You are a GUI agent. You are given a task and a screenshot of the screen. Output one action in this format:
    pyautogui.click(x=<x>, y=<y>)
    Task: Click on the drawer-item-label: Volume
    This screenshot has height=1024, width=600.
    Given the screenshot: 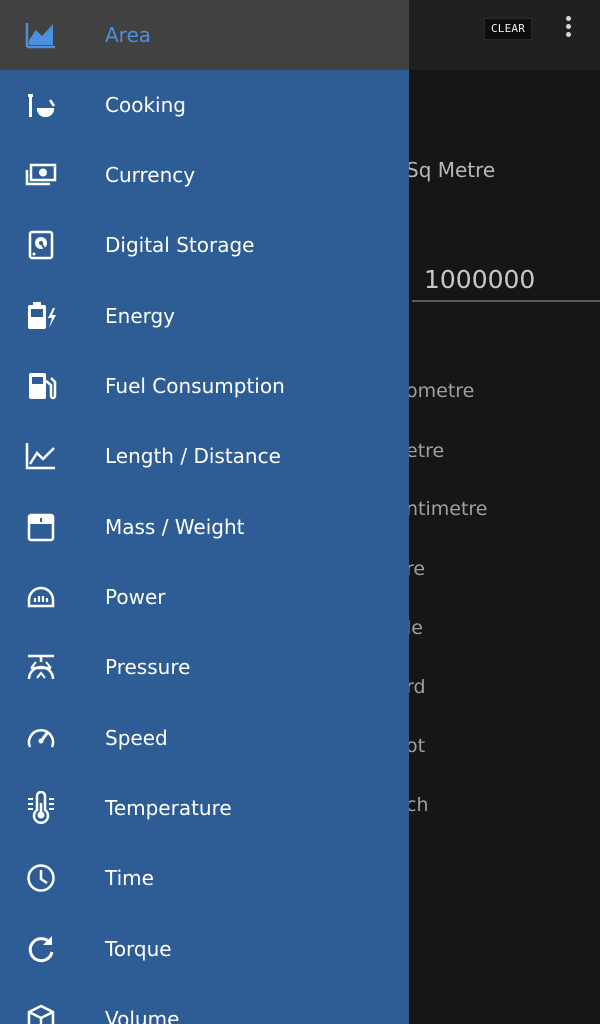 What is the action you would take?
    pyautogui.click(x=142, y=1015)
    